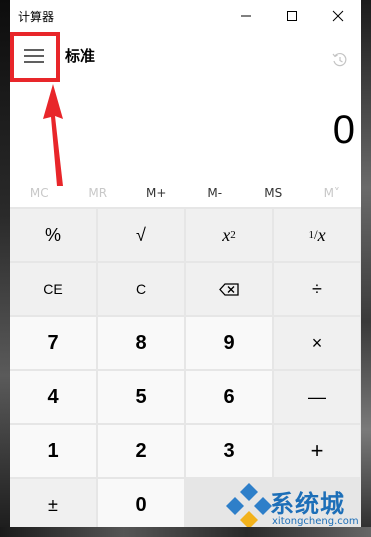 Image resolution: width=371 pixels, height=537 pixels. I want to click on annotation-highlight-box, so click(35, 57).